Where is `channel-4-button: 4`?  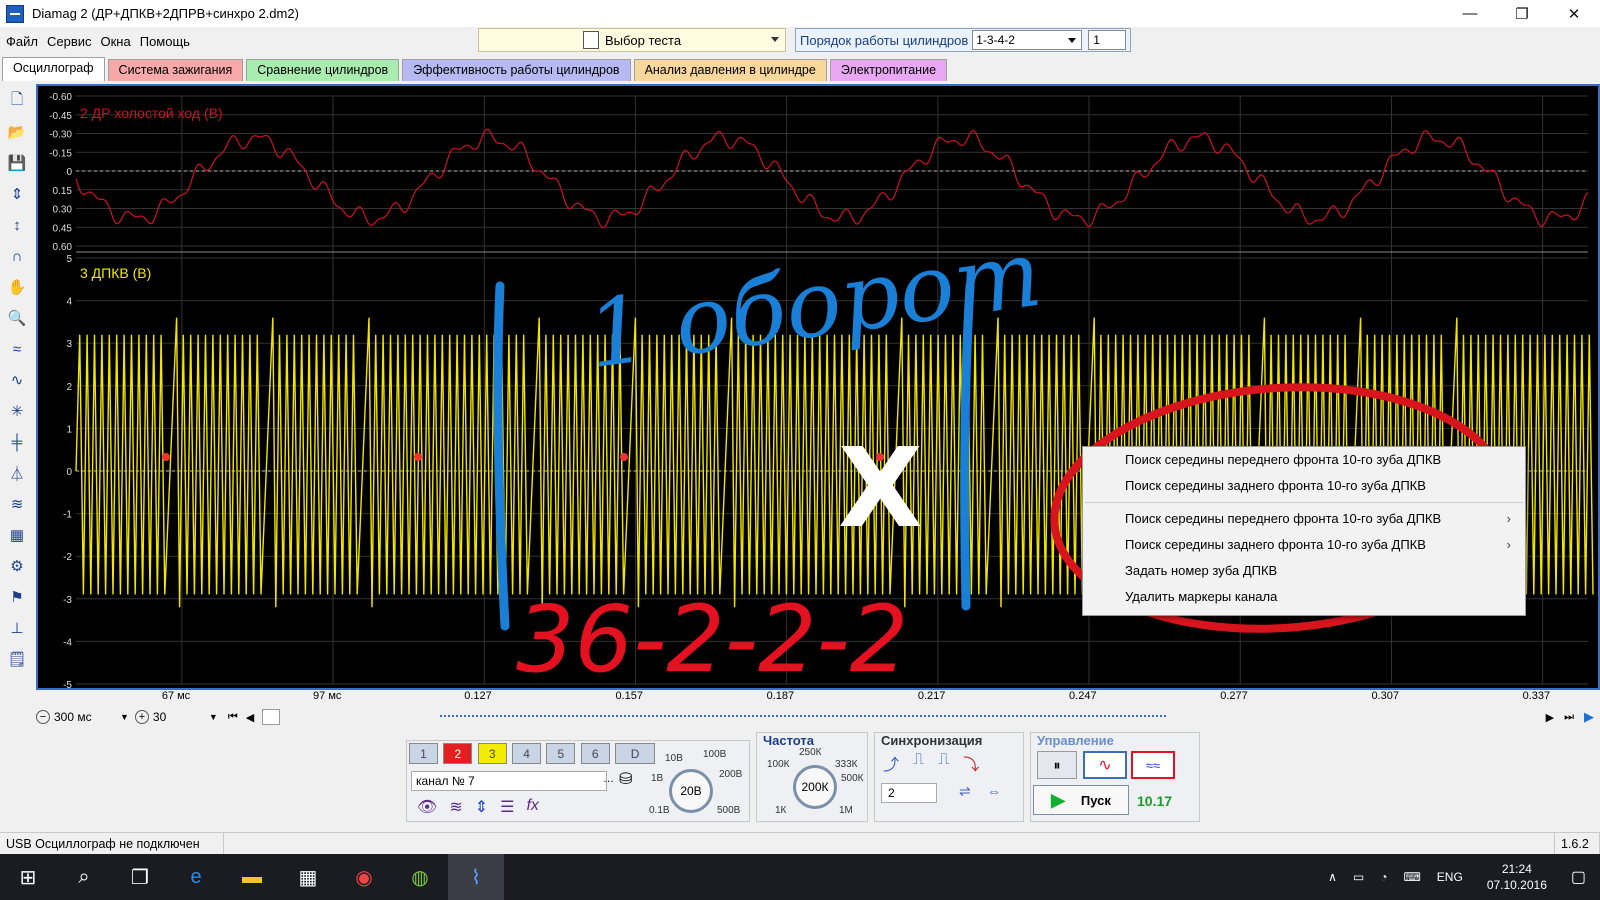
channel-4-button: 4 is located at coordinates (527, 753).